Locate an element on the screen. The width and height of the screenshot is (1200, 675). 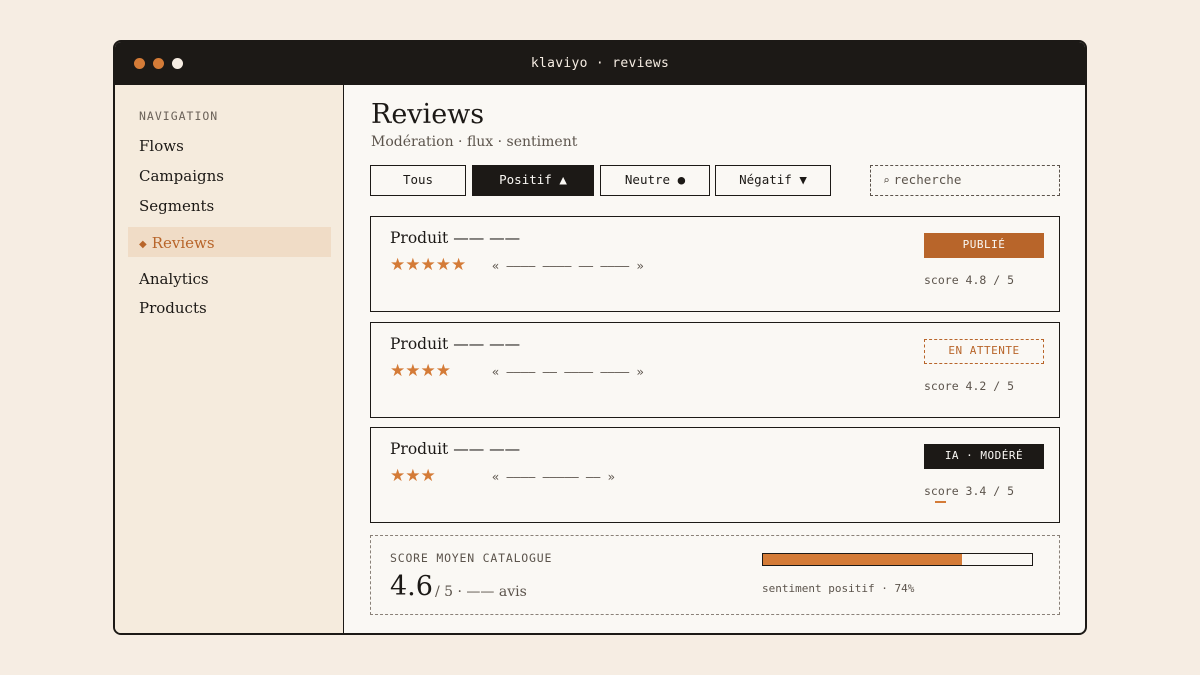
sidebar-item-campaigns: Campaigns is located at coordinates (181, 176).